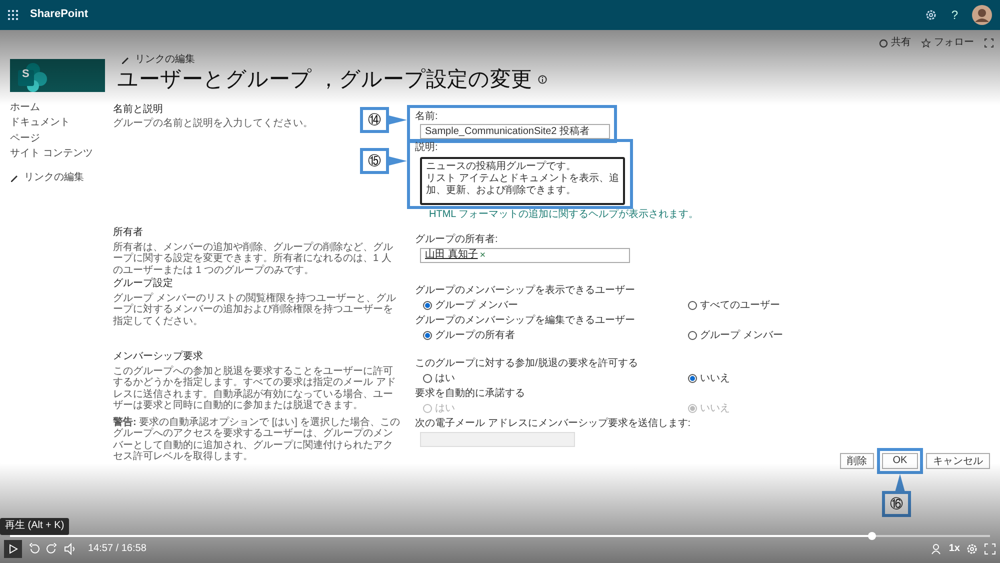  Describe the element at coordinates (515, 132) in the screenshot. I see `text-field: Sample_CommunicationSite2 投稿者` at that location.